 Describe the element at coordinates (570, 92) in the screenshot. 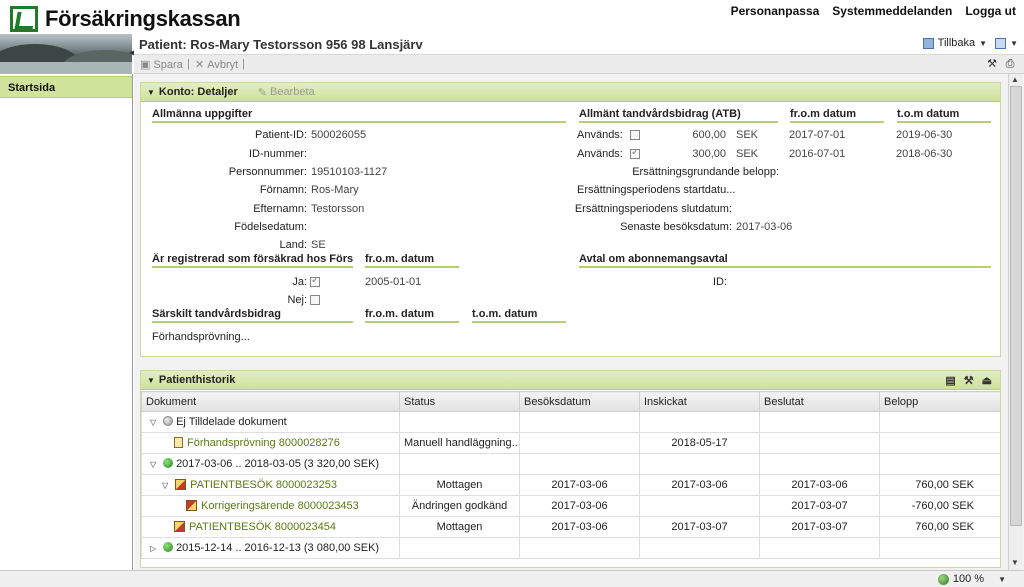

I see `konto-panel-header: ▼ Konto: Detaljer ✎ Bearbeta` at that location.